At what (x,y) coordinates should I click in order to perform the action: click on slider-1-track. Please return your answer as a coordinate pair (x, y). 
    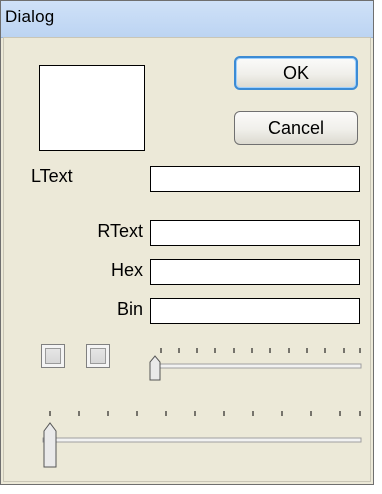
    Looking at the image, I should click on (257, 366).